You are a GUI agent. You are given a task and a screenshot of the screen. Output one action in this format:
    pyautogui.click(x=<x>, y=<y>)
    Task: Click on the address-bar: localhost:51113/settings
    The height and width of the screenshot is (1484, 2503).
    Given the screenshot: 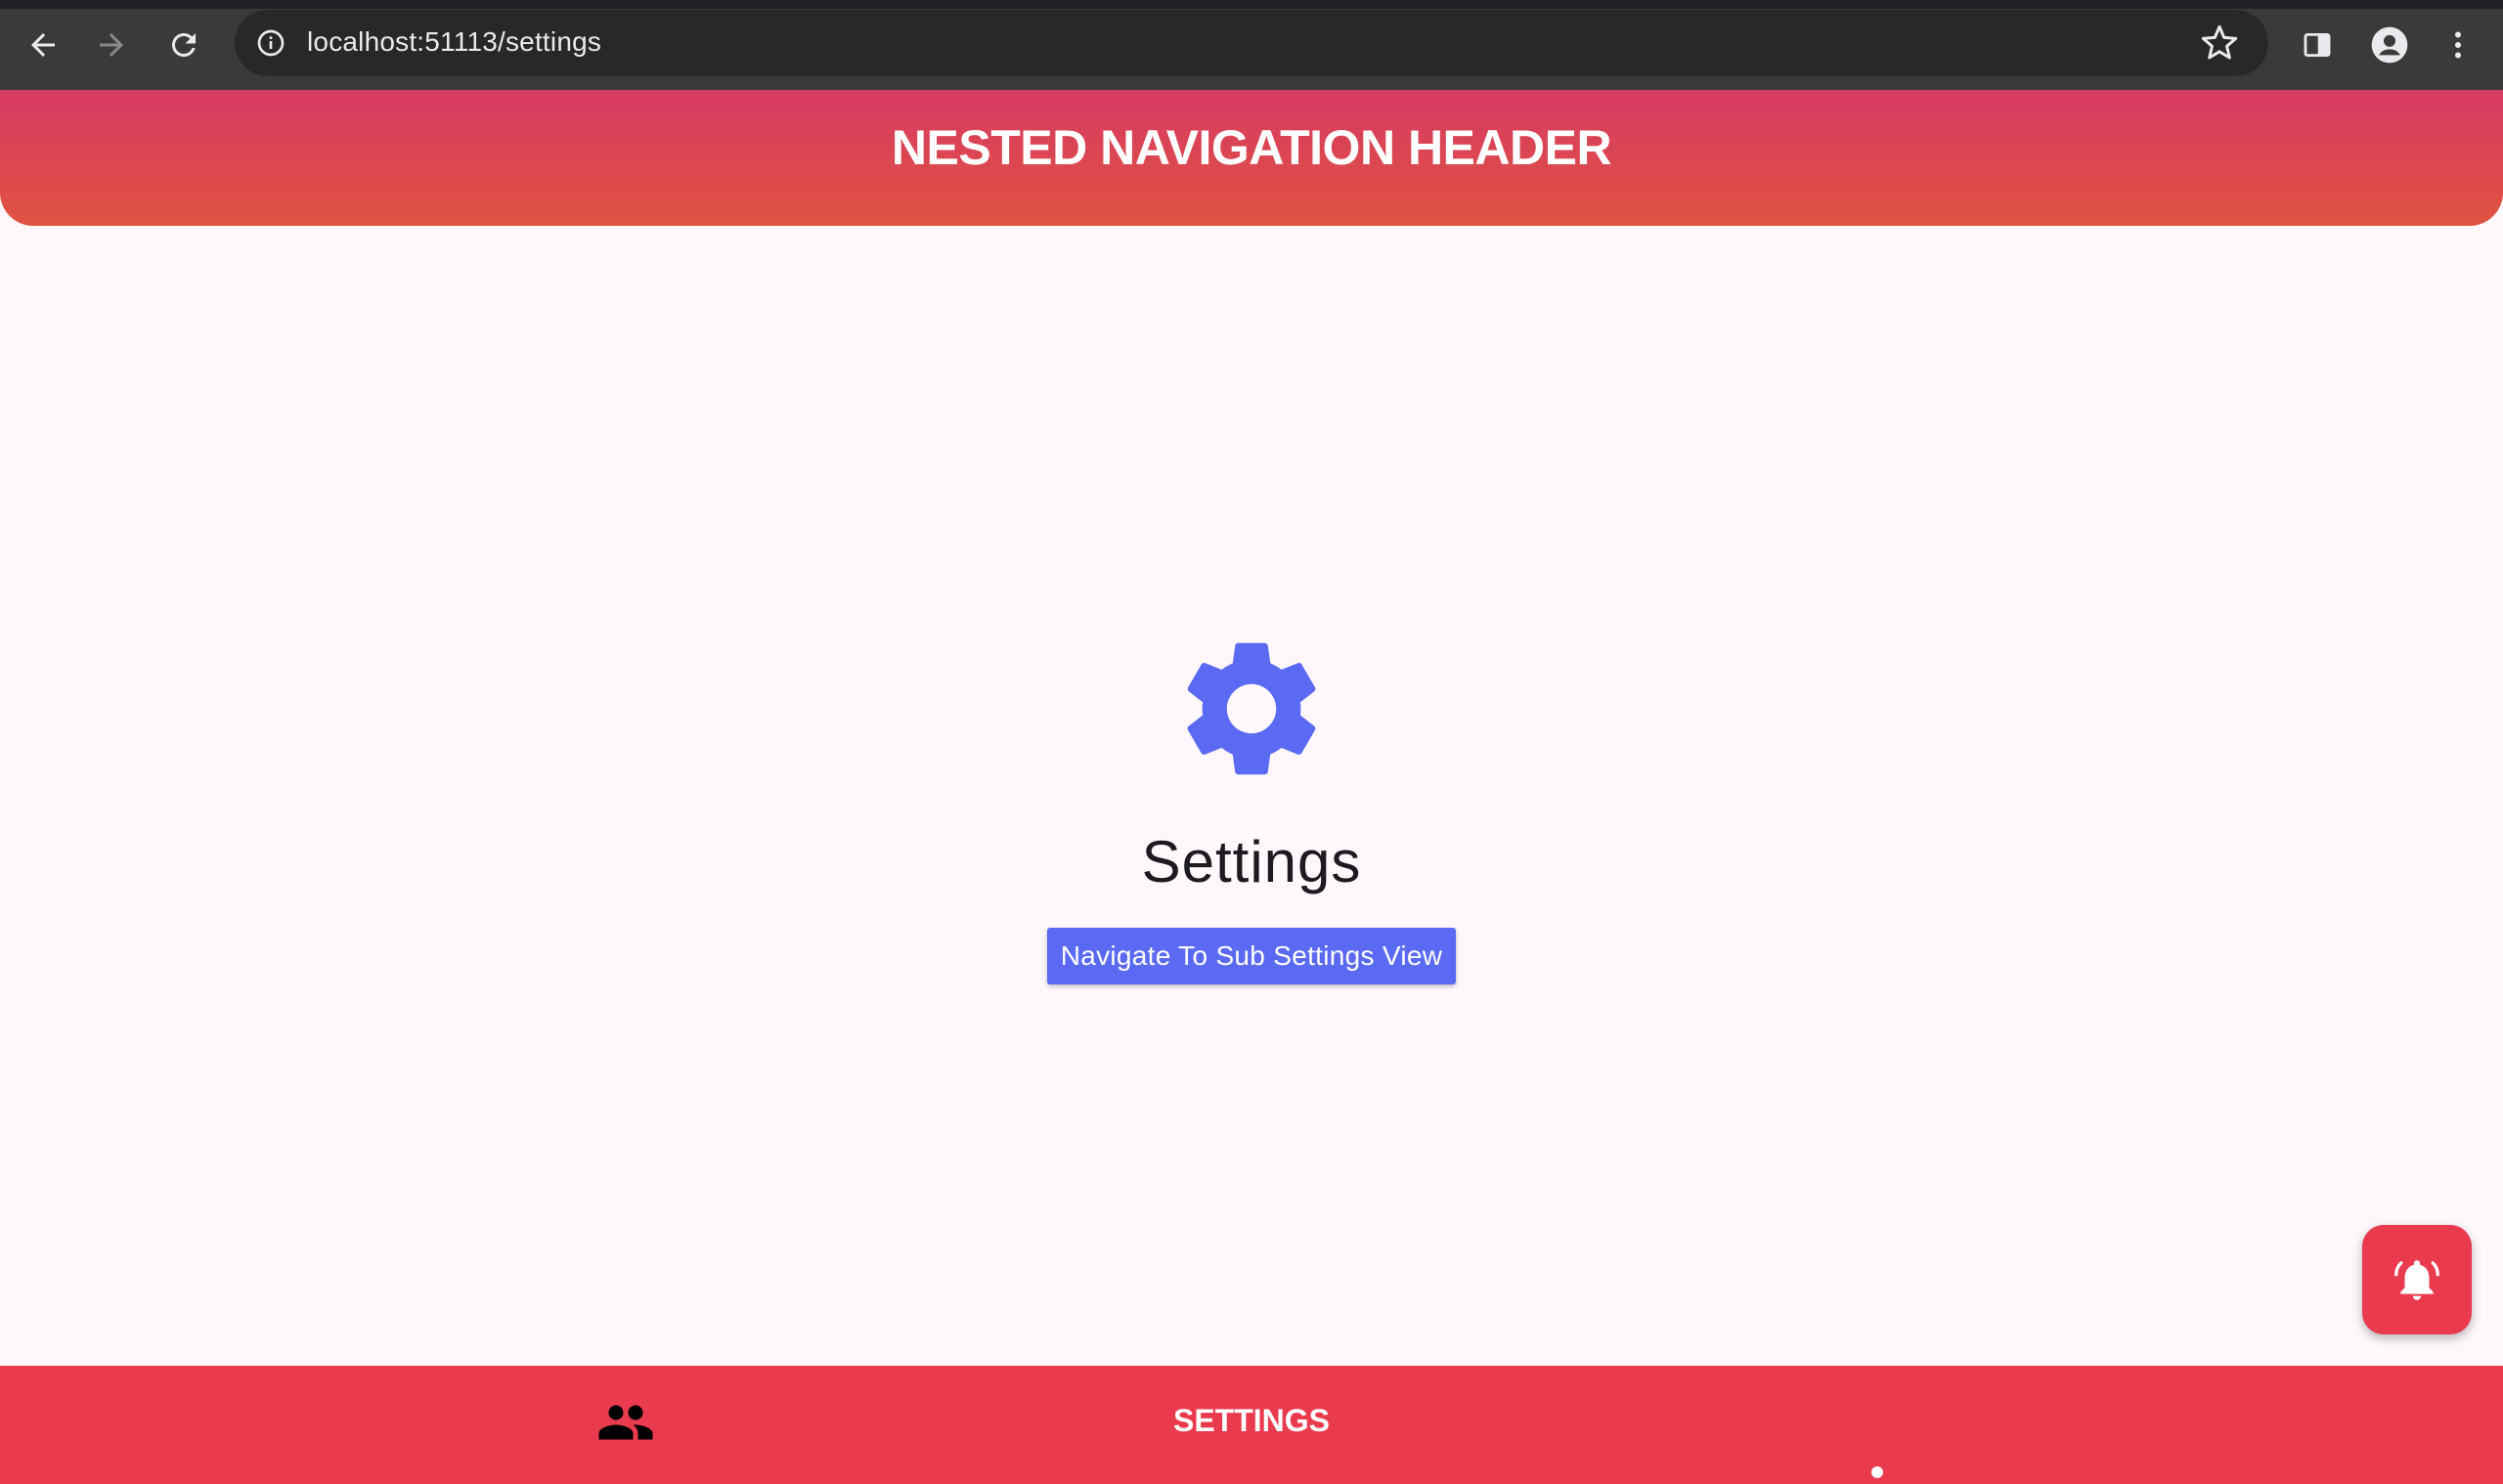 What is the action you would take?
    pyautogui.click(x=1251, y=43)
    